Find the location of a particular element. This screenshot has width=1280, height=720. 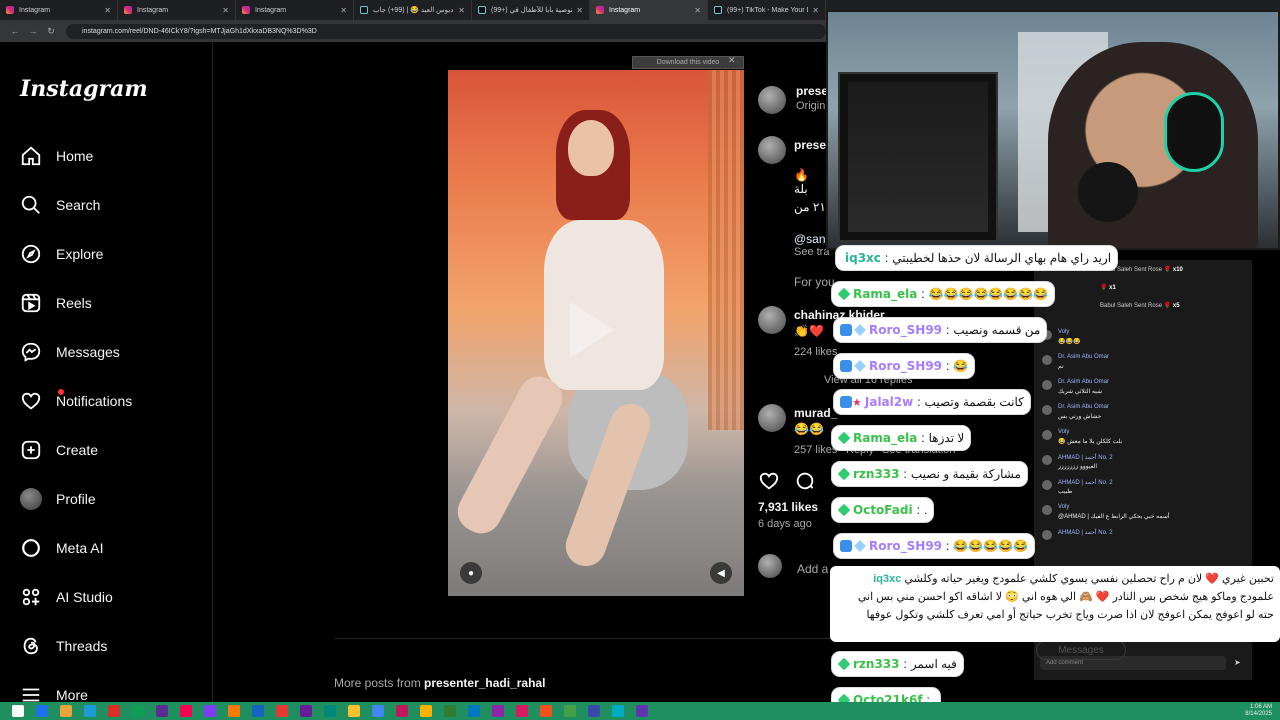

see-translation-link: See tra is located at coordinates (811, 252).